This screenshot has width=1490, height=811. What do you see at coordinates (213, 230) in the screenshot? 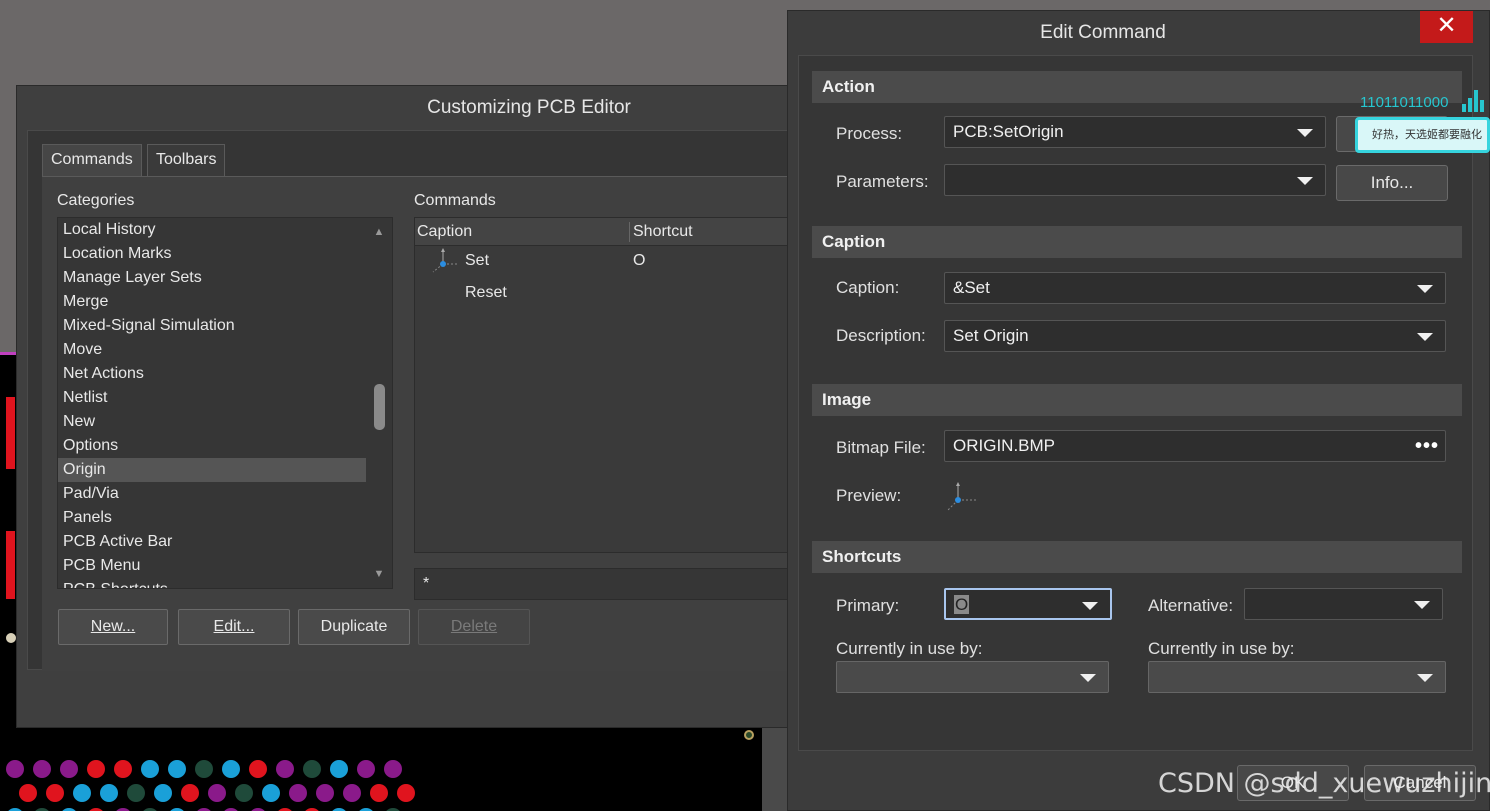
I see `category-item: Local History` at bounding box center [213, 230].